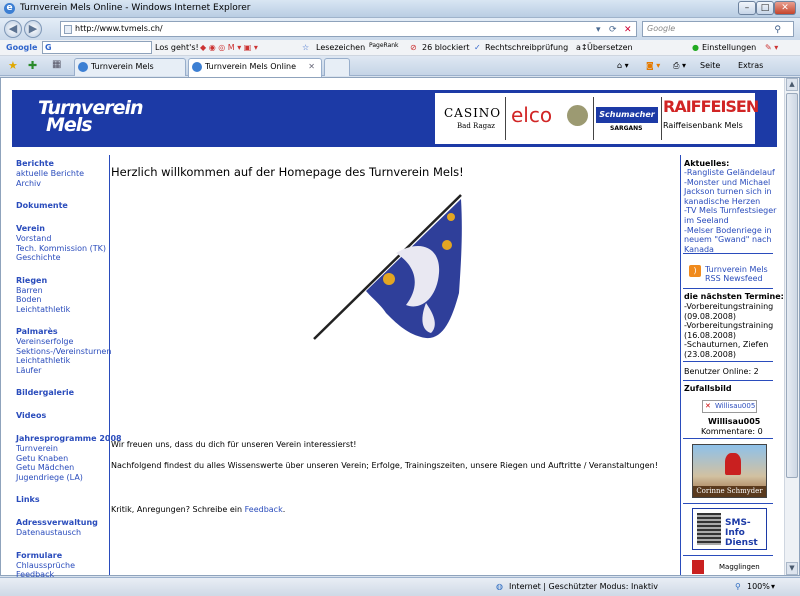 Image resolution: width=800 pixels, height=596 pixels. Describe the element at coordinates (729, 471) in the screenshot. I see `ad-corinne: Corinne Schmyder` at that location.